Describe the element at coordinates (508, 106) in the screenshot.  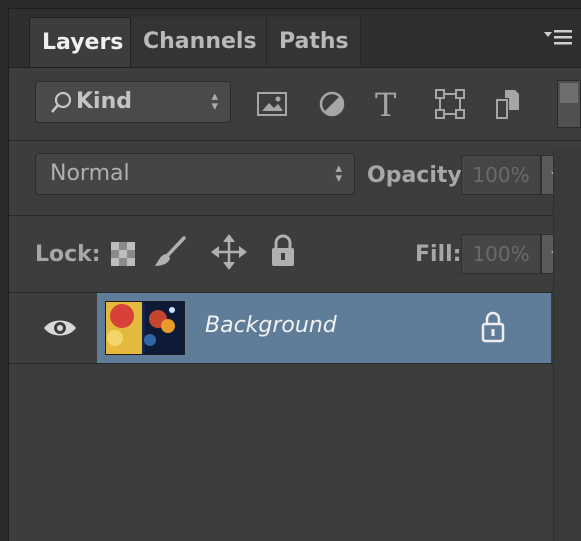
I see `smart-object-filter-icon` at that location.